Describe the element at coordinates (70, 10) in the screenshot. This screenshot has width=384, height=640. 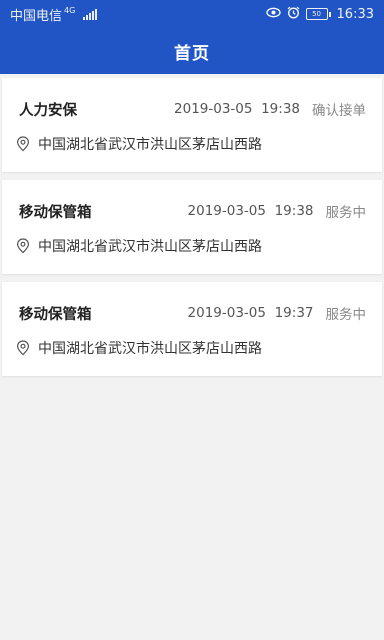
I see `network-type: 4G` at that location.